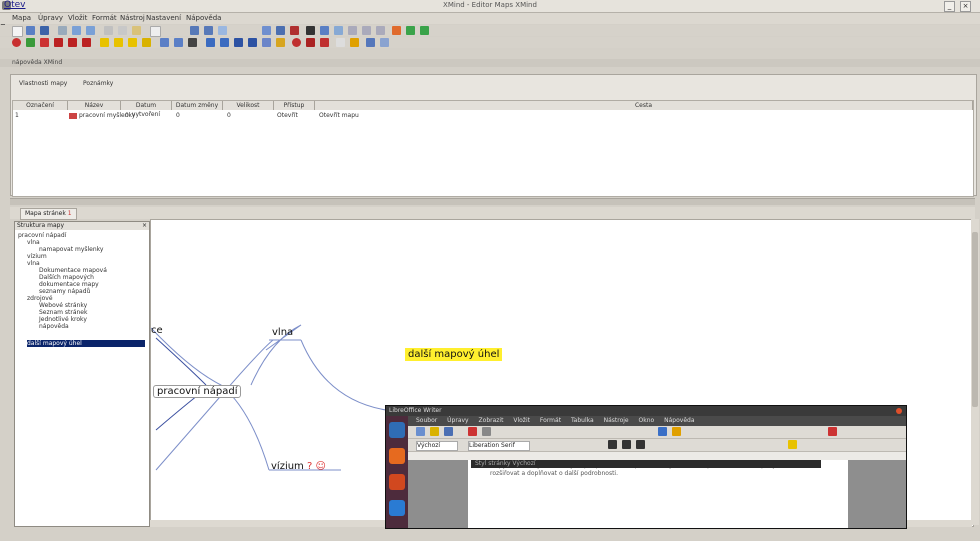 The width and height of the screenshot is (980, 541). I want to click on check-icon, so click(410, 30).